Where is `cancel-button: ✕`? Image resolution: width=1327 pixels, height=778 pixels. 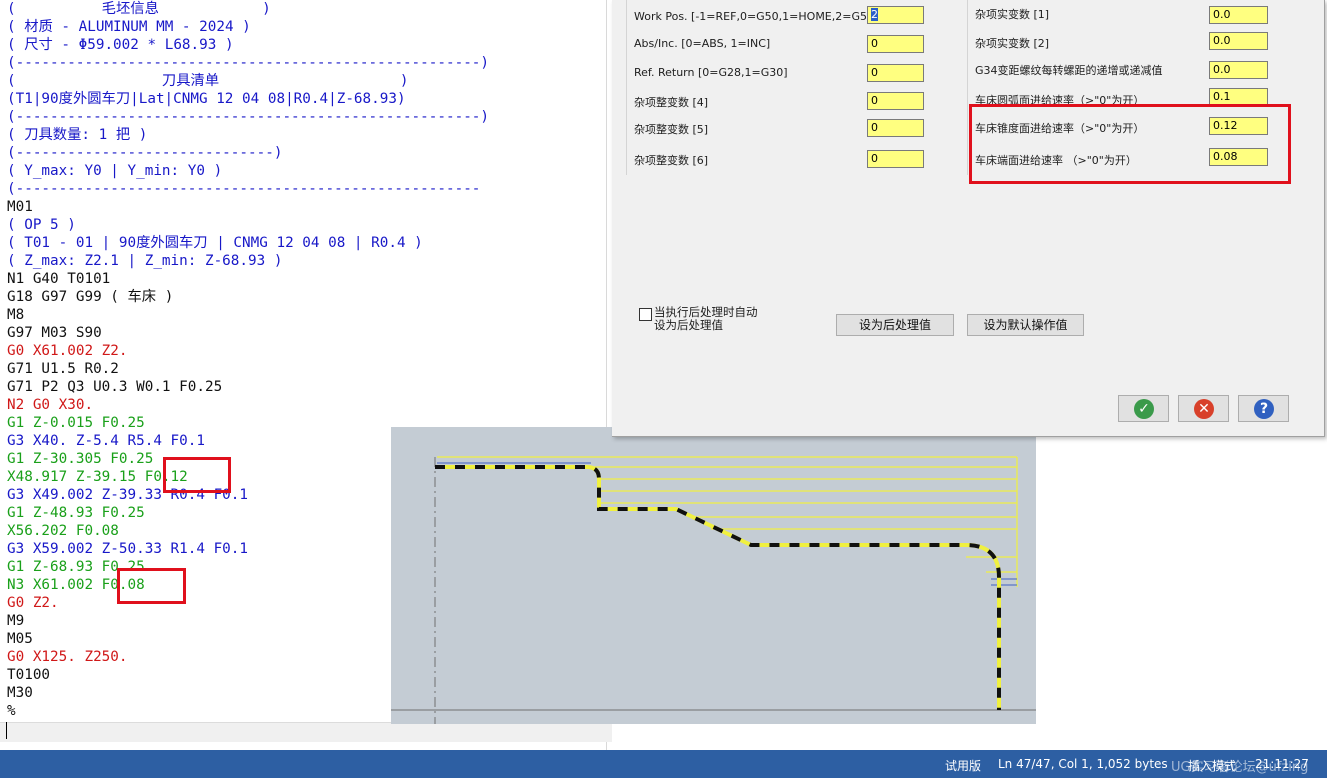 cancel-button: ✕ is located at coordinates (1203, 408).